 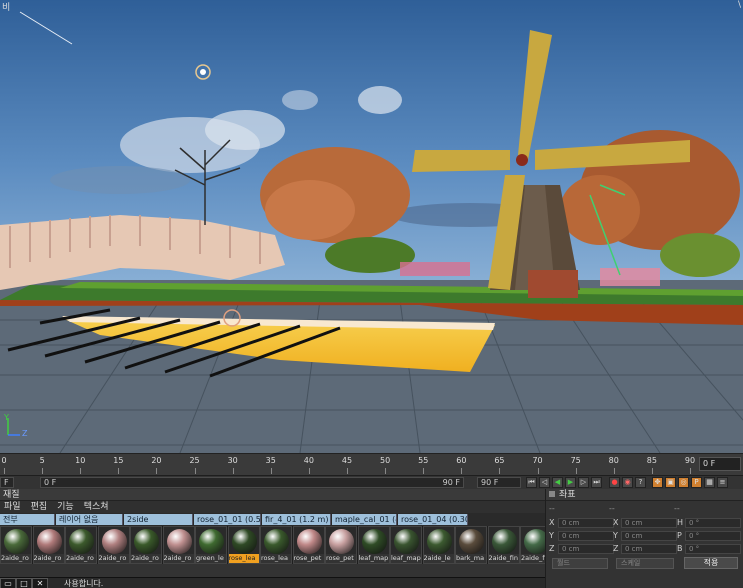 What do you see at coordinates (7, 482) in the screenshot?
I see `start-frame-field: F` at bounding box center [7, 482].